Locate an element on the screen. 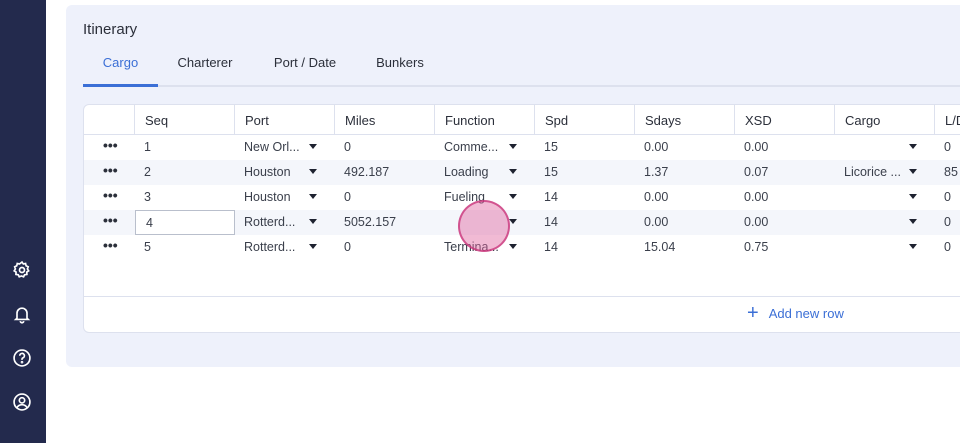 The width and height of the screenshot is (960, 443). tab-bunkers: Bunkers is located at coordinates (400, 67).